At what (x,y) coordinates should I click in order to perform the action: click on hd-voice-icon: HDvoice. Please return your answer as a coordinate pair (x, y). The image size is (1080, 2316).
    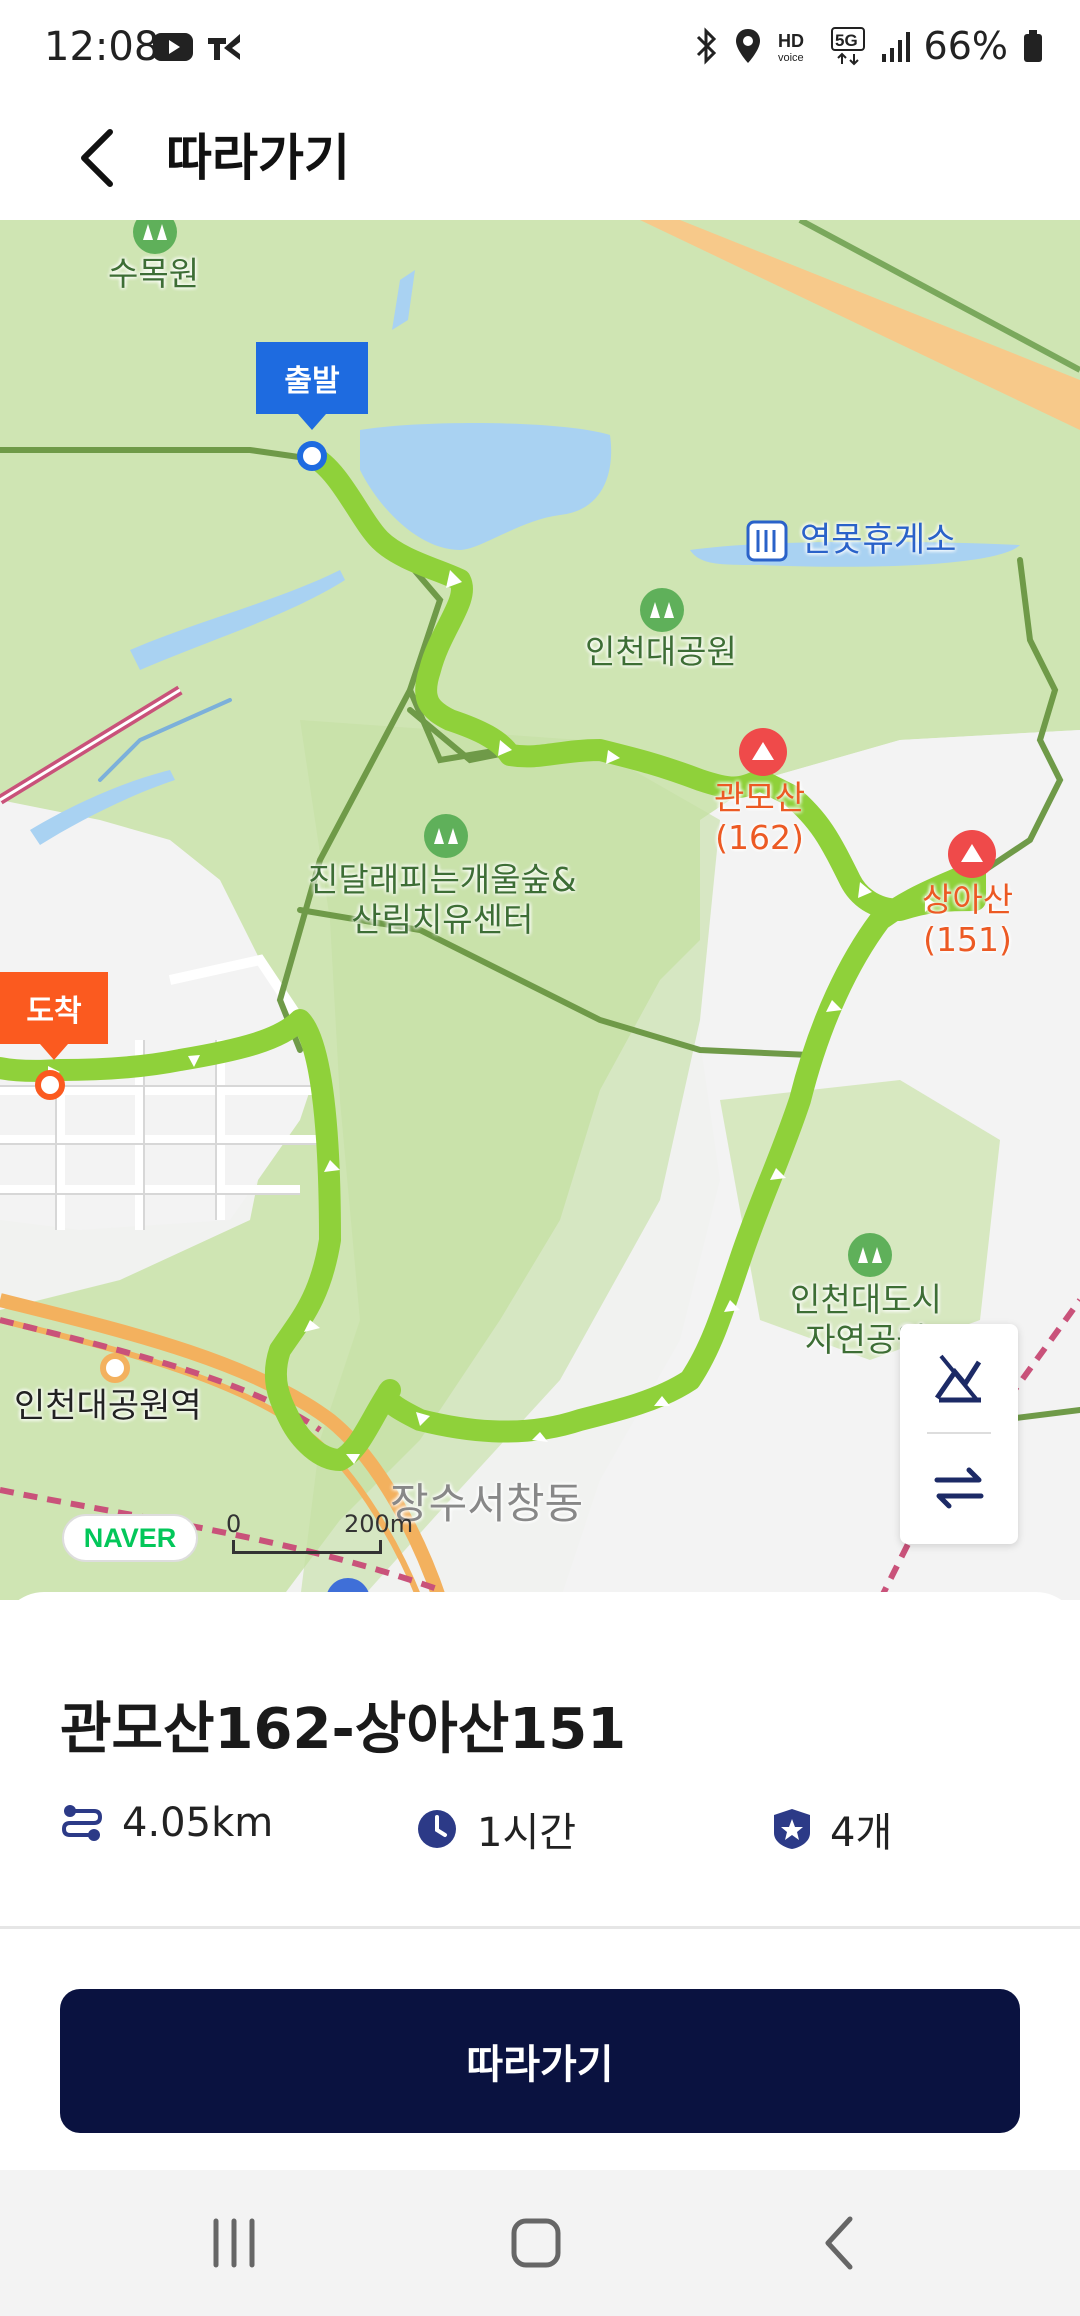
    Looking at the image, I should click on (791, 47).